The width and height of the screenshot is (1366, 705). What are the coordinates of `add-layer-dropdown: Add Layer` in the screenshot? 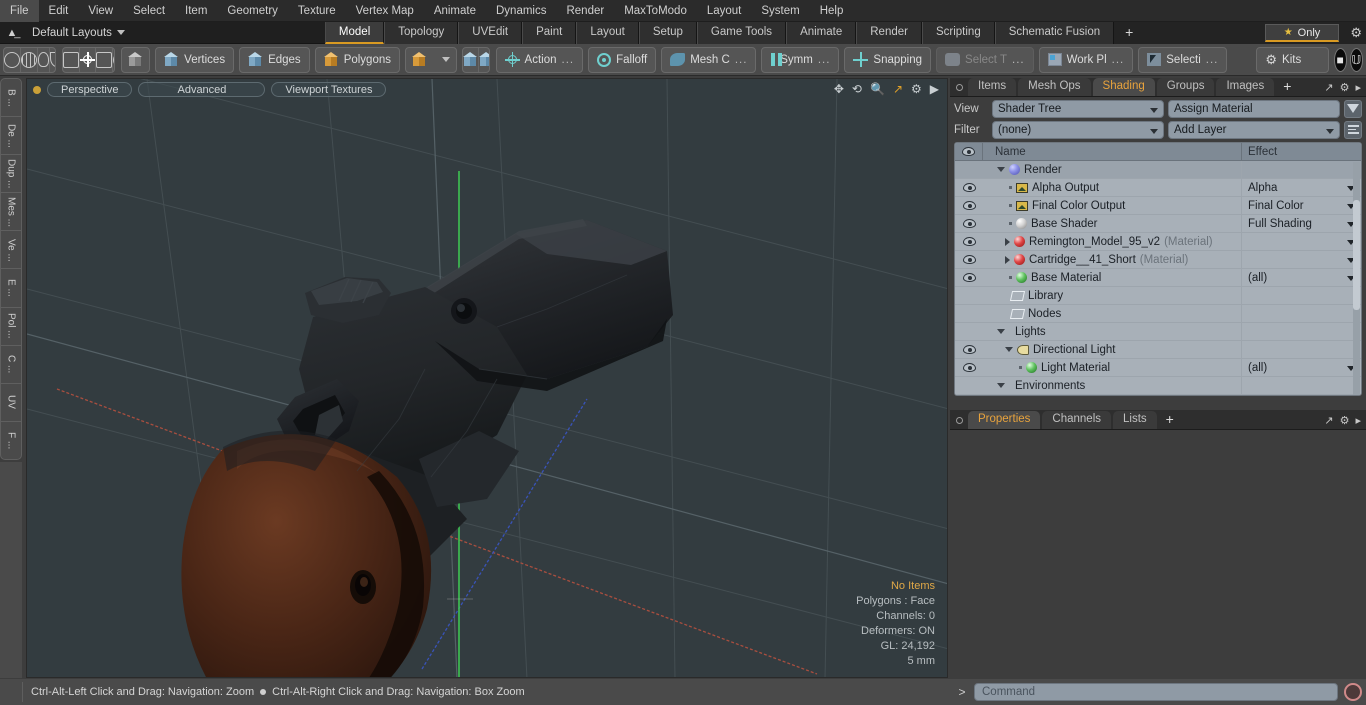 It's located at (1254, 129).